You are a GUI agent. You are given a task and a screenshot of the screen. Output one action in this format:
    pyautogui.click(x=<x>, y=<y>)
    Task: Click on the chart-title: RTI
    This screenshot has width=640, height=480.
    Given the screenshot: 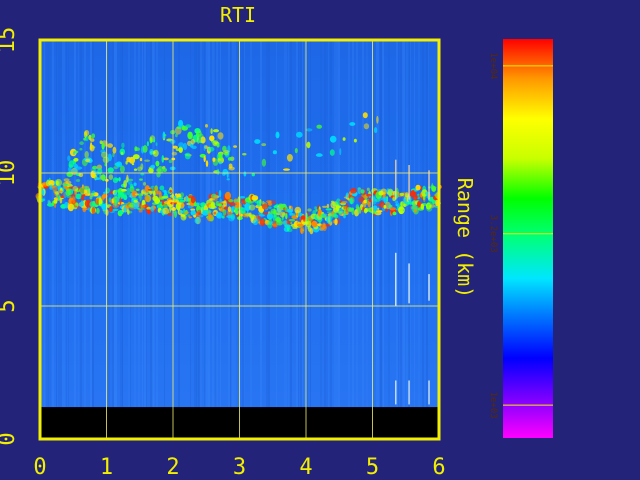 What is the action you would take?
    pyautogui.click(x=238, y=15)
    